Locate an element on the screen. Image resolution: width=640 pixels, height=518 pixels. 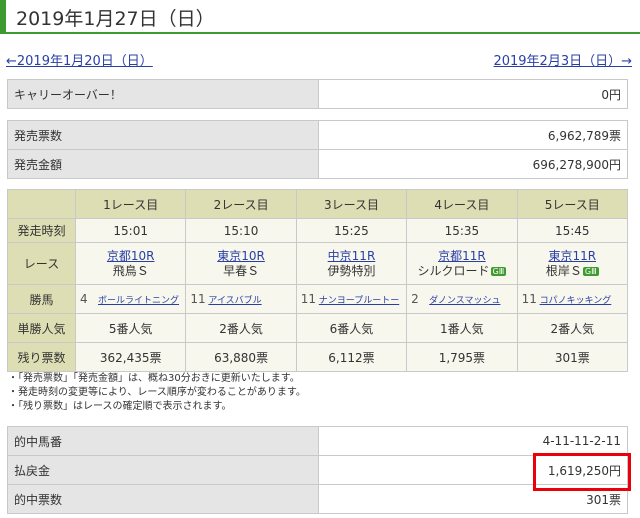
race-name-wrap: シルクロード GⅢ is located at coordinates (461, 271).